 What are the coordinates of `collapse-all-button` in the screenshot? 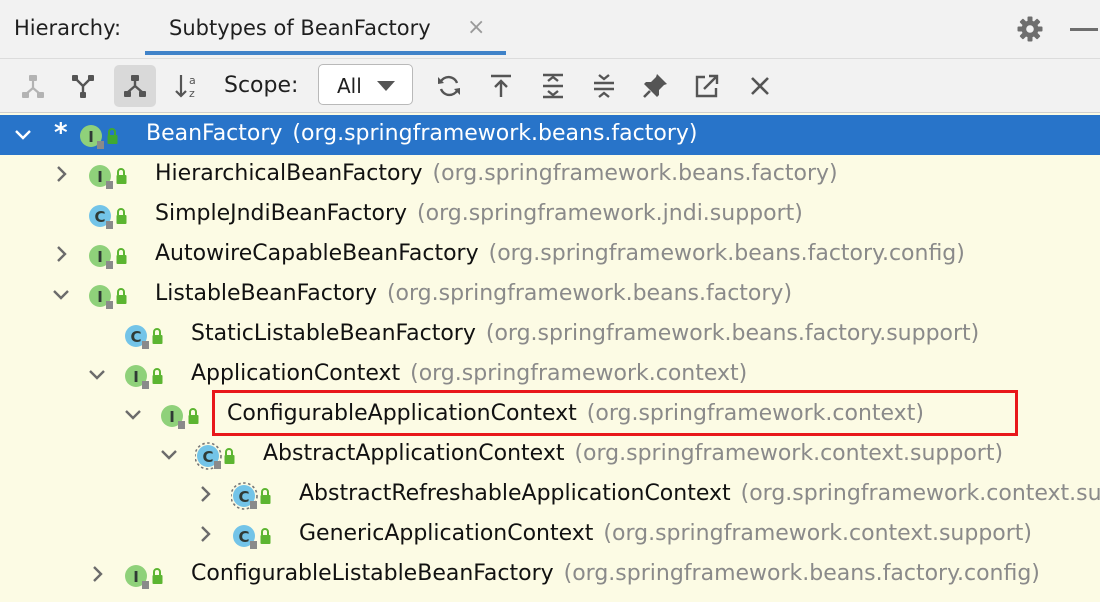 It's located at (604, 86).